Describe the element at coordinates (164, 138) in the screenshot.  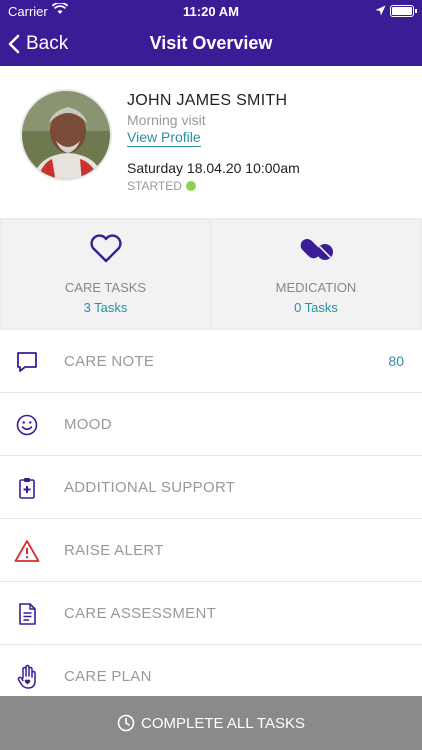
I see `view-profile-link: View Profile` at that location.